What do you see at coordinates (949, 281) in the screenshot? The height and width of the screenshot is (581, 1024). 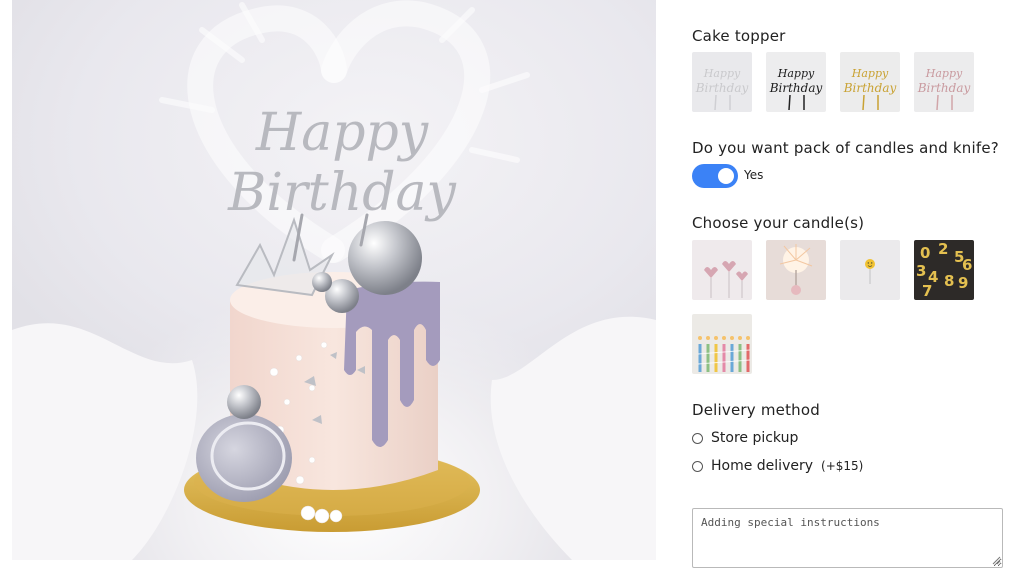 I see `svg-text: 8` at bounding box center [949, 281].